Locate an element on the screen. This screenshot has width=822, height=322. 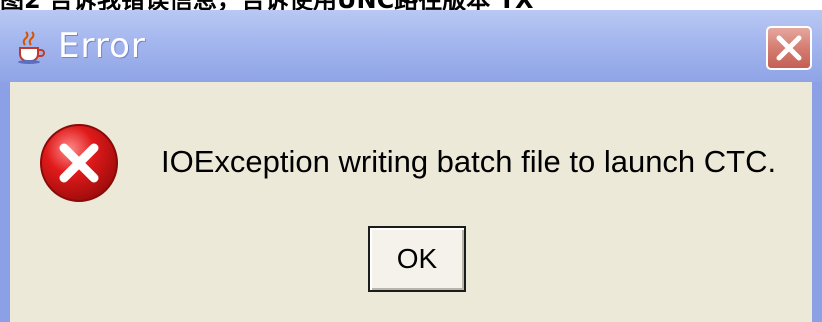
window-title: Error is located at coordinates (102, 46).